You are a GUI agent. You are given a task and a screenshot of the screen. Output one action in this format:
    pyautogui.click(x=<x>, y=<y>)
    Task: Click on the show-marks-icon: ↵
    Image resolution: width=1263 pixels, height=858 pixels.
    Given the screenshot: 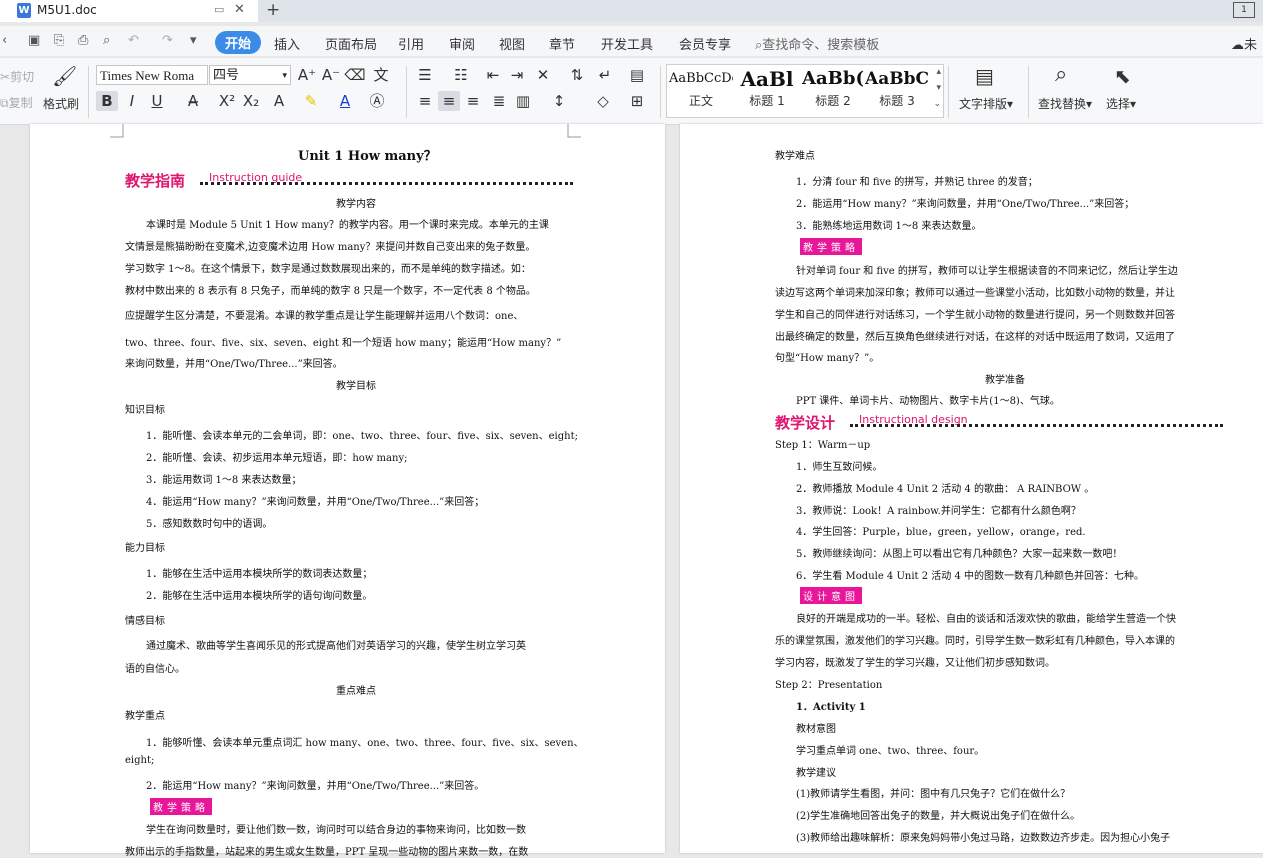 What is the action you would take?
    pyautogui.click(x=605, y=75)
    